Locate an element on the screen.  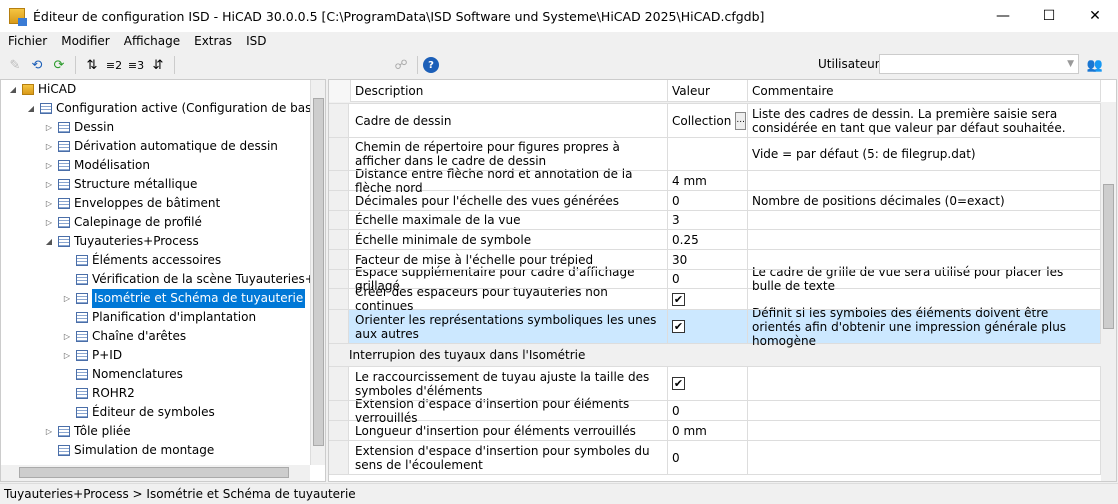
maximize-button: ☐ is located at coordinates (1049, 16).